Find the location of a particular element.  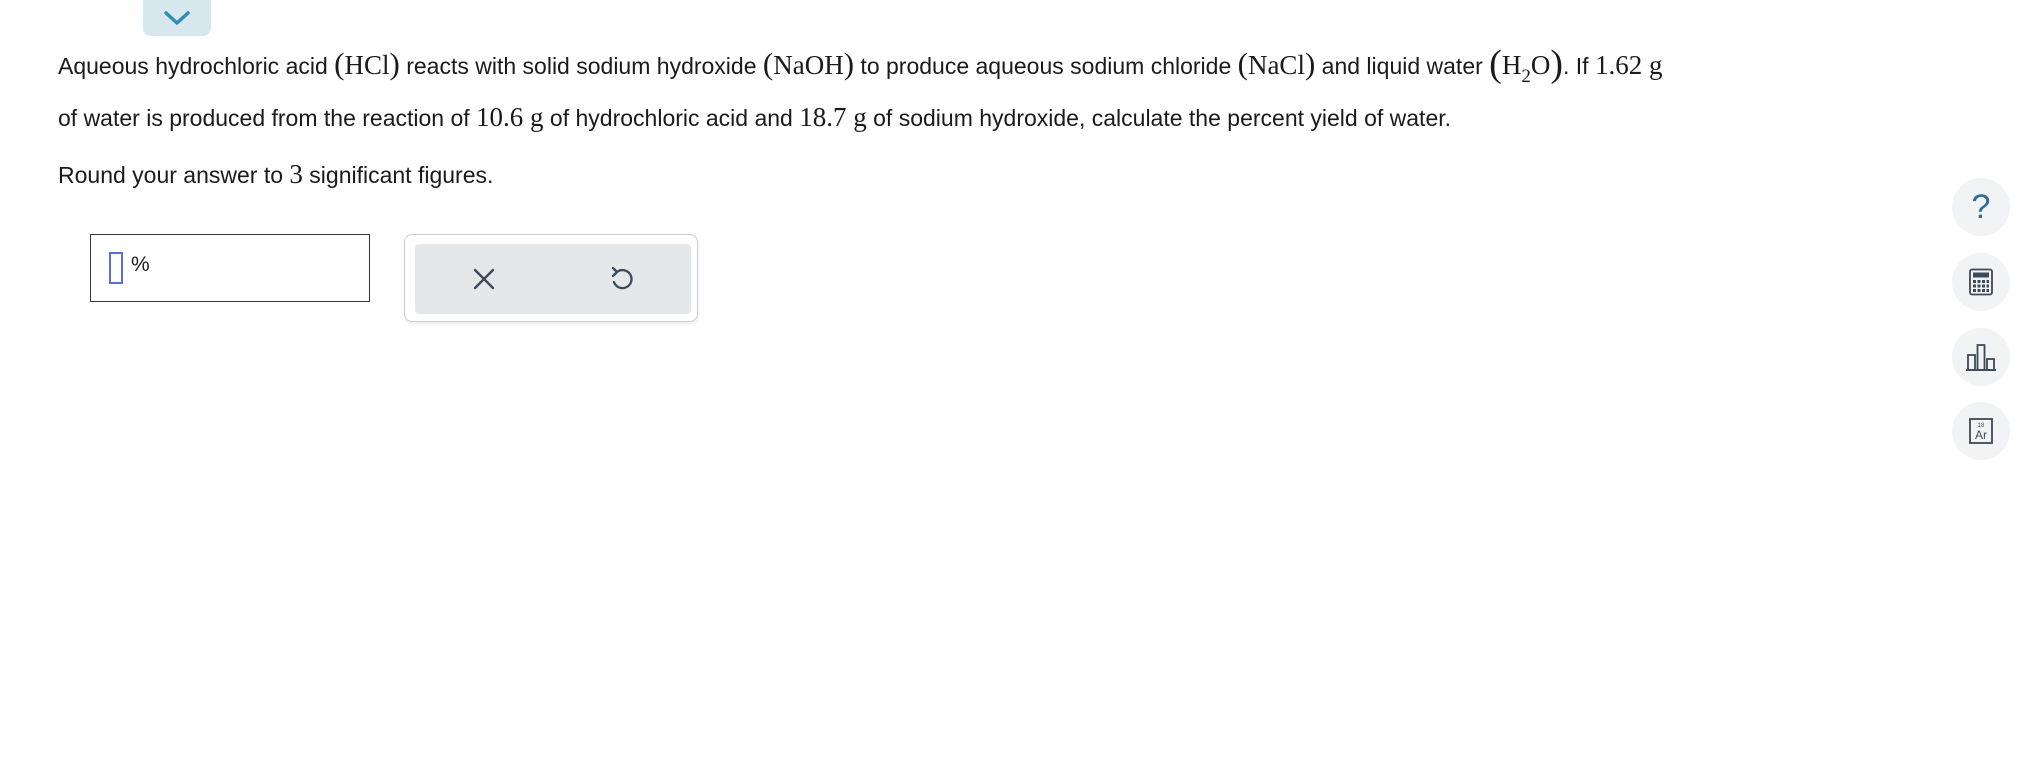

undo-button is located at coordinates (622, 279).